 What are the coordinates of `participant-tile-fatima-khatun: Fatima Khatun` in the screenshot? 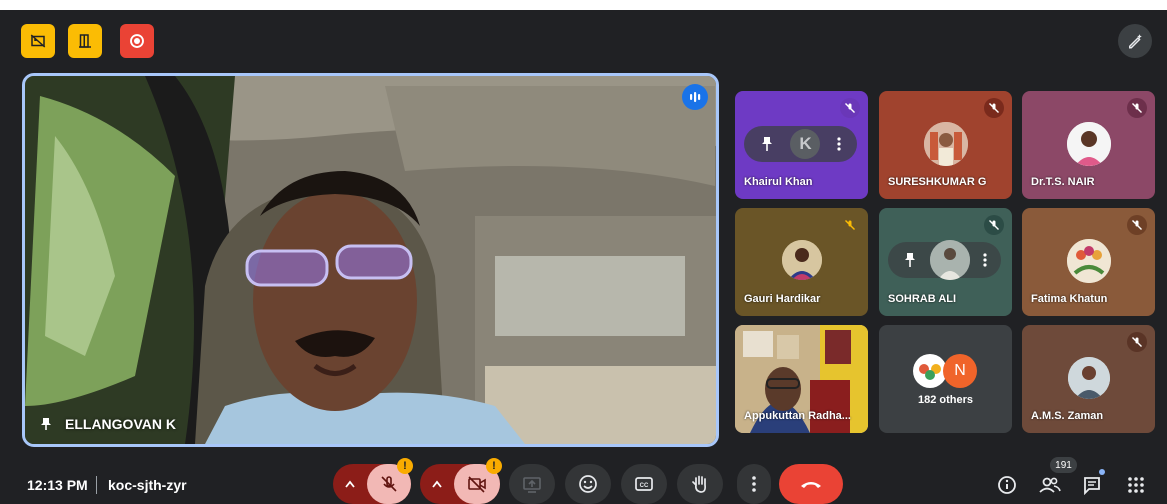 It's located at (1088, 262).